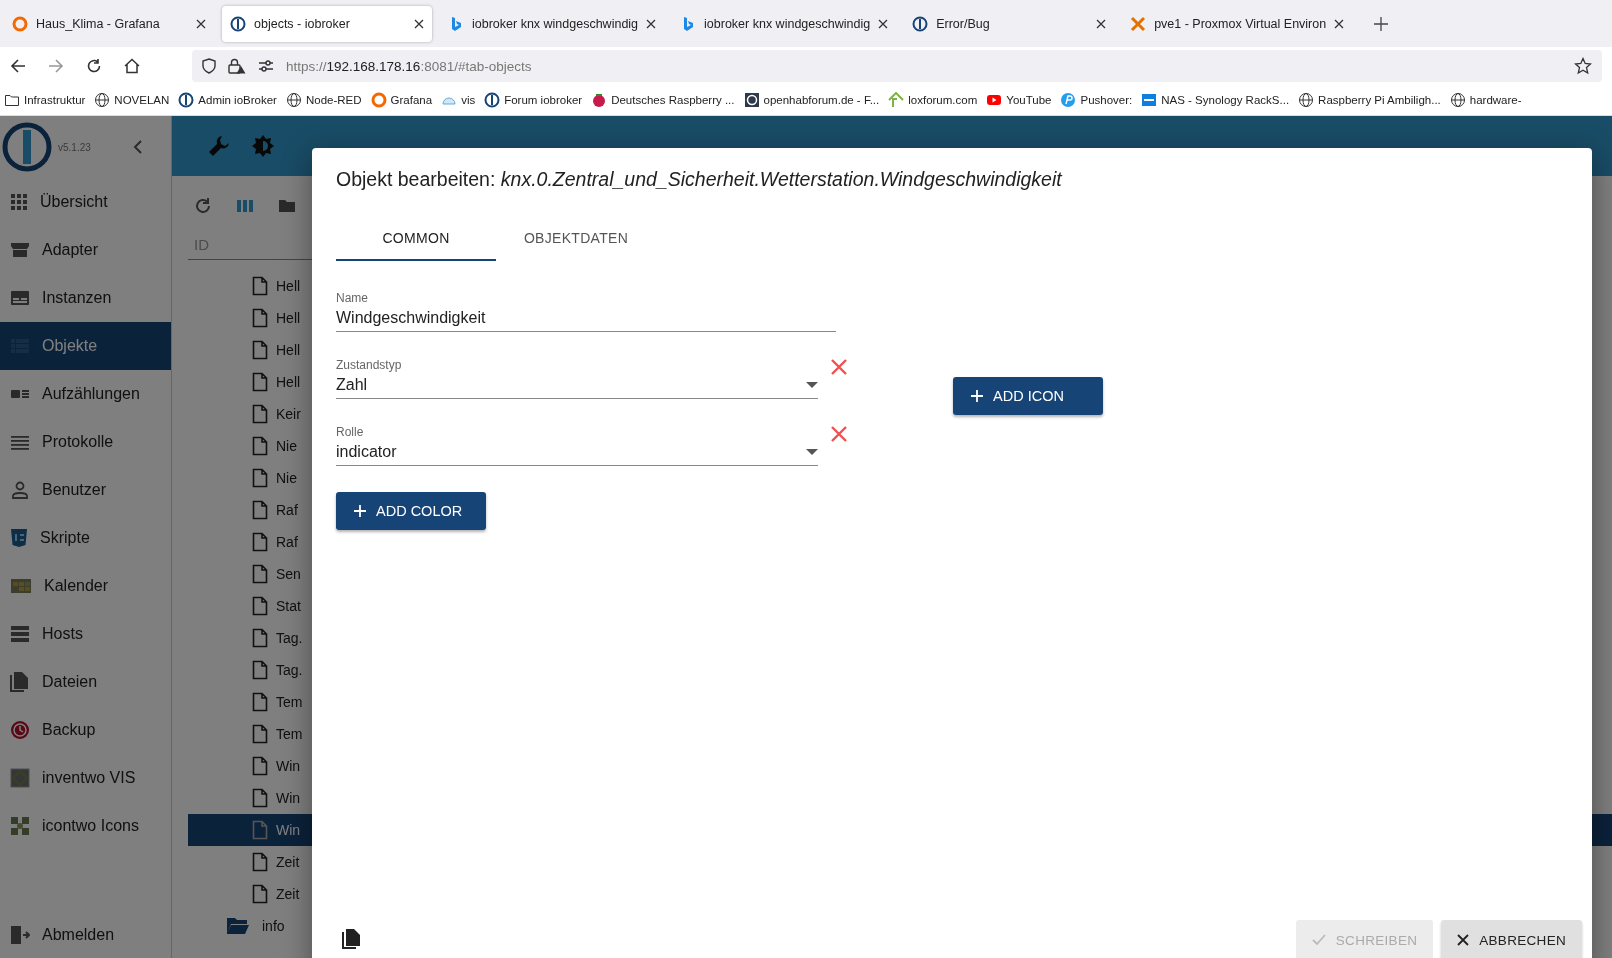 The width and height of the screenshot is (1612, 958). I want to click on bookmark-link: Node-RED, so click(333, 100).